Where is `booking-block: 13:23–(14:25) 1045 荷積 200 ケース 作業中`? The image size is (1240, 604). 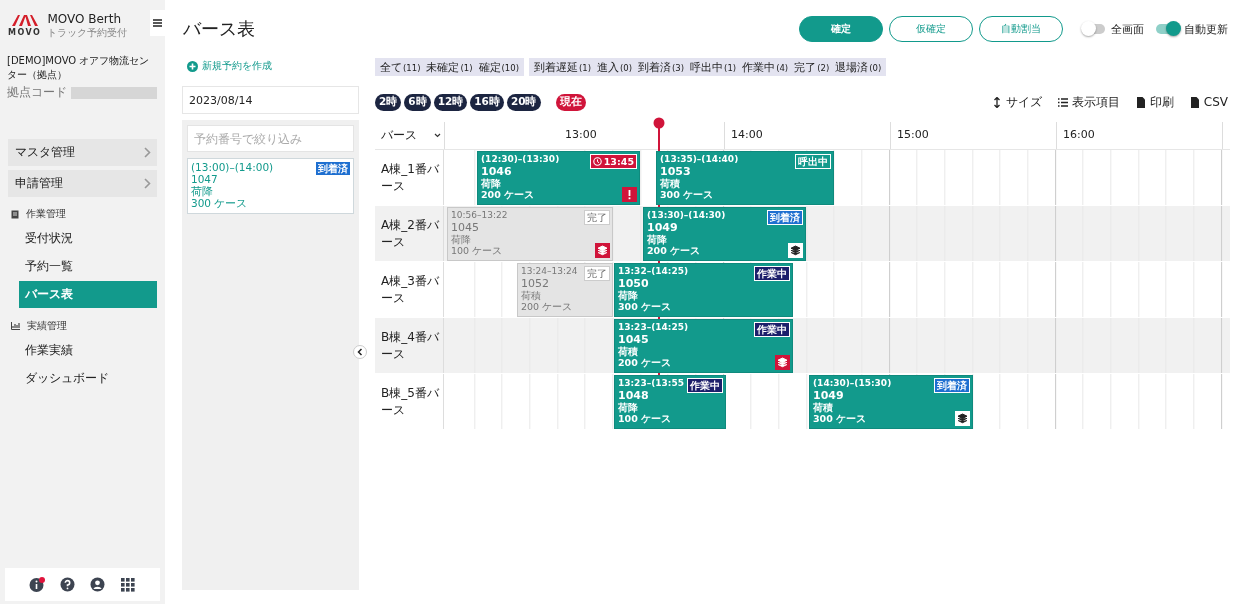
booking-block: 13:23–(14:25) 1045 荷積 200 ケース 作業中 is located at coordinates (703, 346).